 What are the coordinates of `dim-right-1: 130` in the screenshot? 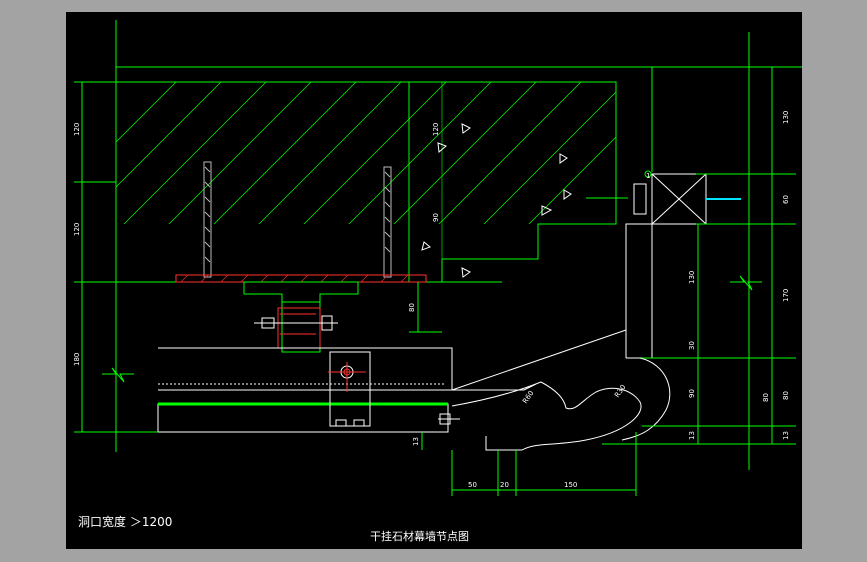 It's located at (786, 117).